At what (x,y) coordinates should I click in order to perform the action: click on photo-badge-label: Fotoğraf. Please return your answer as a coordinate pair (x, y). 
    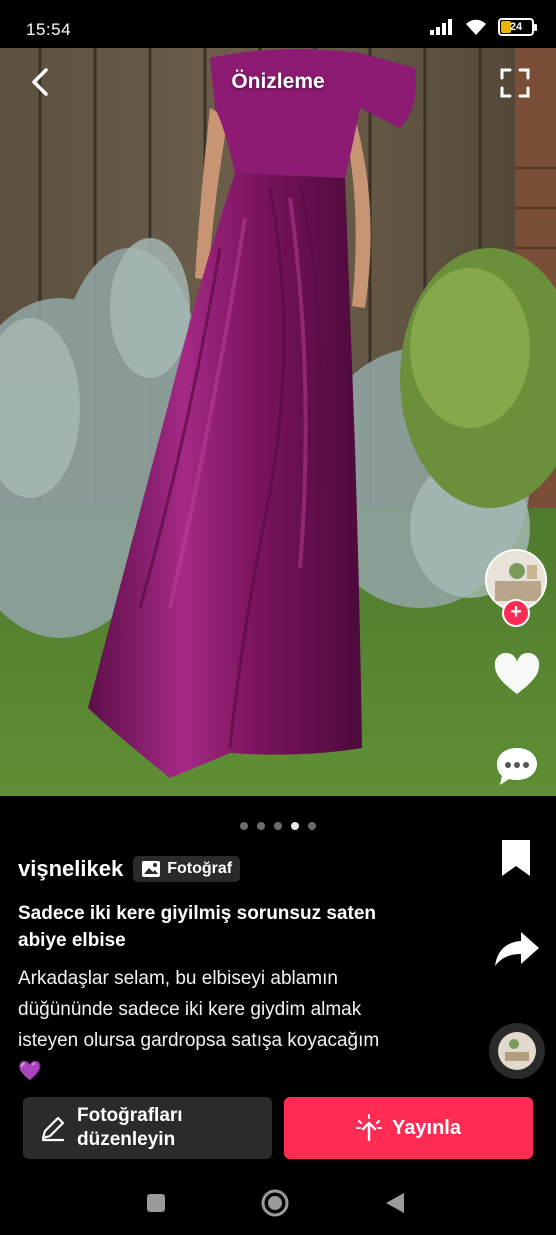
    Looking at the image, I should click on (200, 868).